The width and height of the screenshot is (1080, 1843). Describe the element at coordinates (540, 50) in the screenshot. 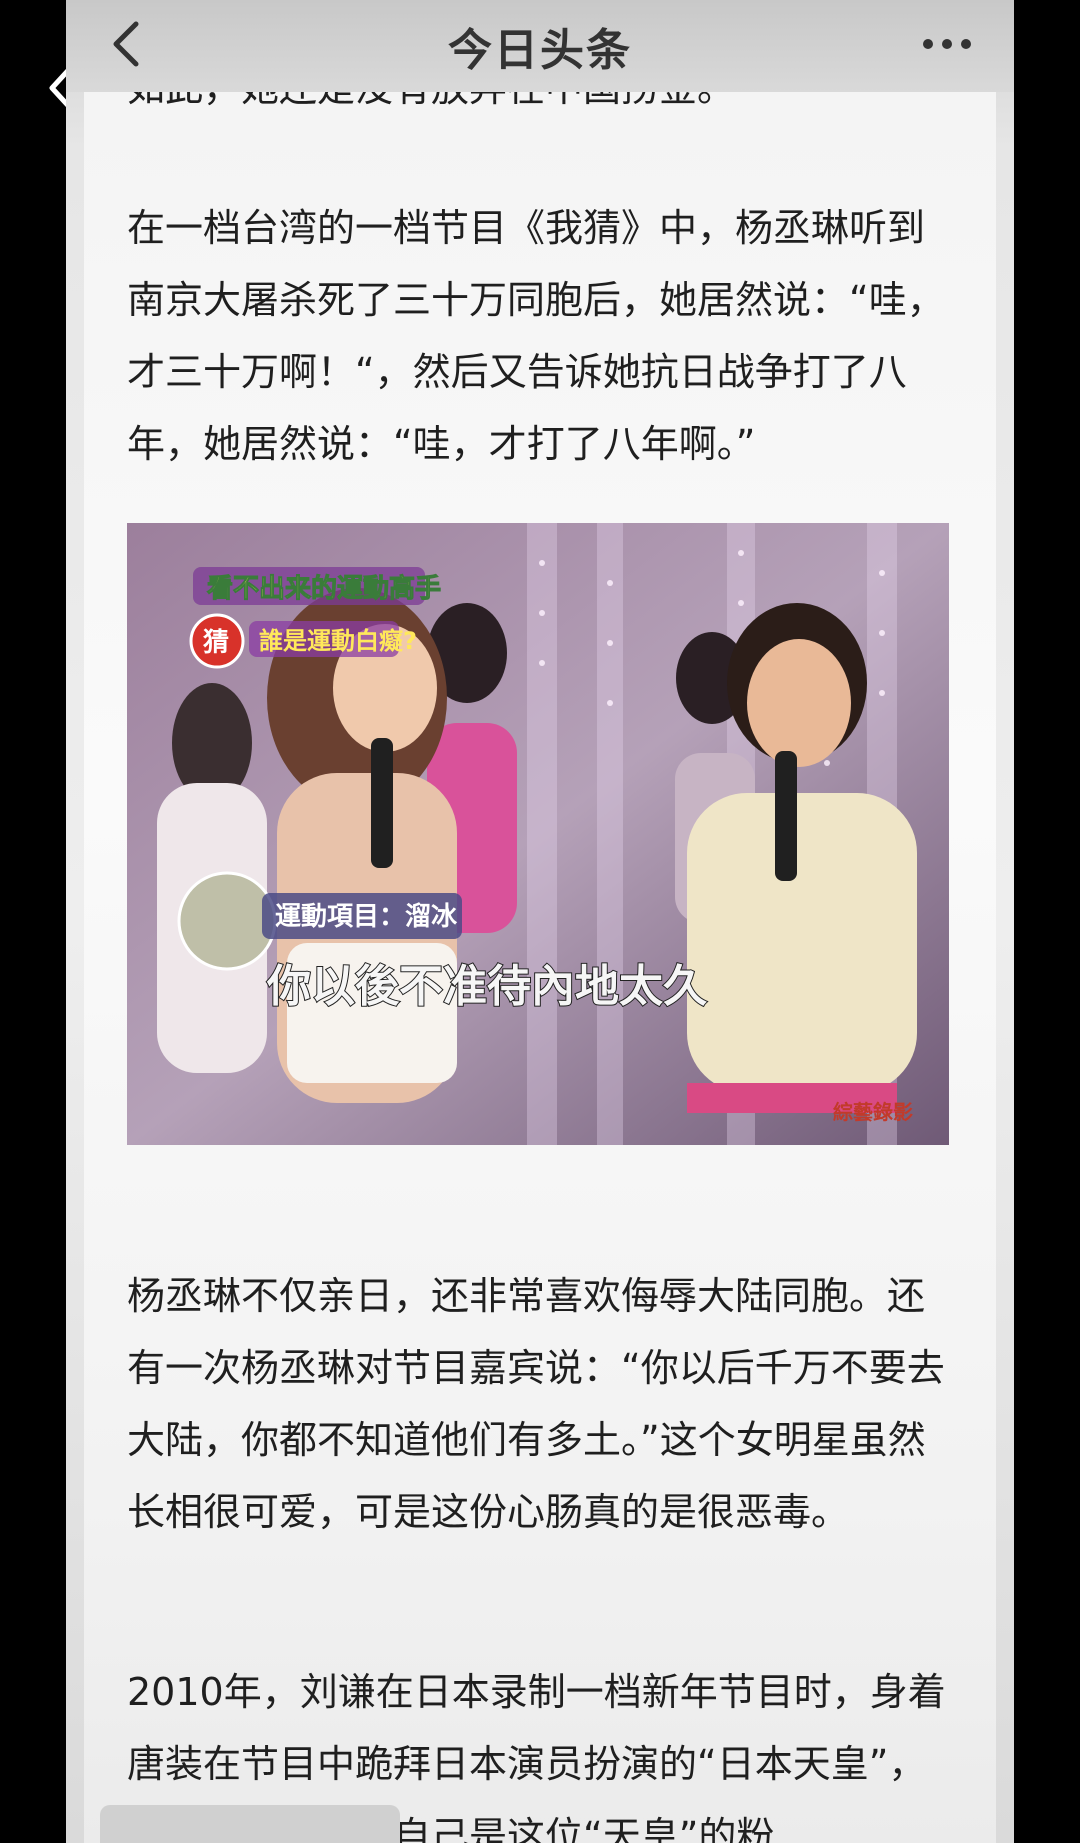

I see `app-title: 今日头条` at that location.